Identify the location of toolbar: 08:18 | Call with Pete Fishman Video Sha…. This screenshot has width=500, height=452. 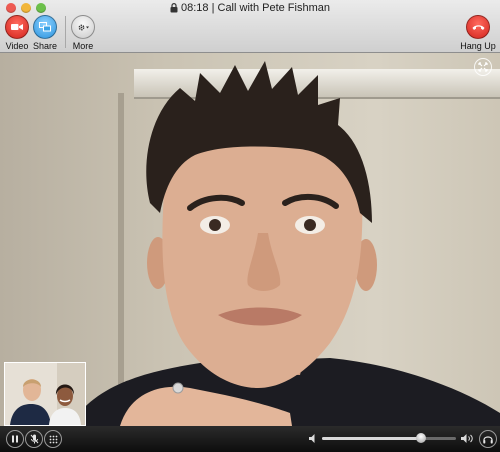
(250, 26).